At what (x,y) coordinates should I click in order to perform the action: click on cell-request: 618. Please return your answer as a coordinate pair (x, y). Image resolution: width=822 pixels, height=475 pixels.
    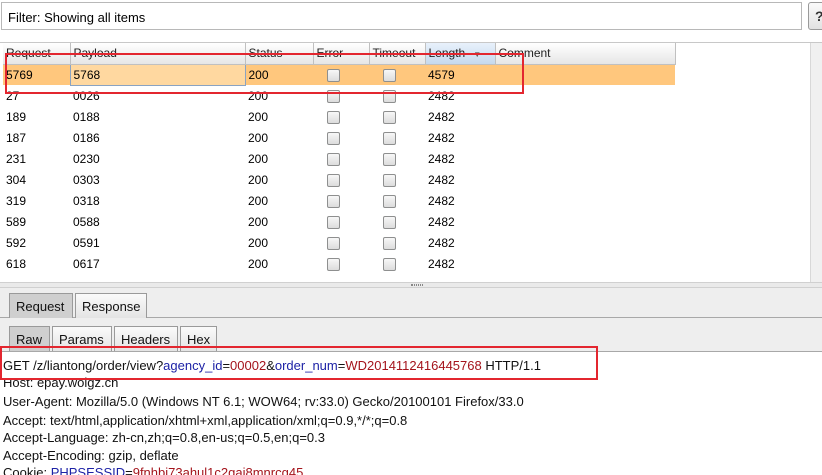
    Looking at the image, I should click on (16, 263).